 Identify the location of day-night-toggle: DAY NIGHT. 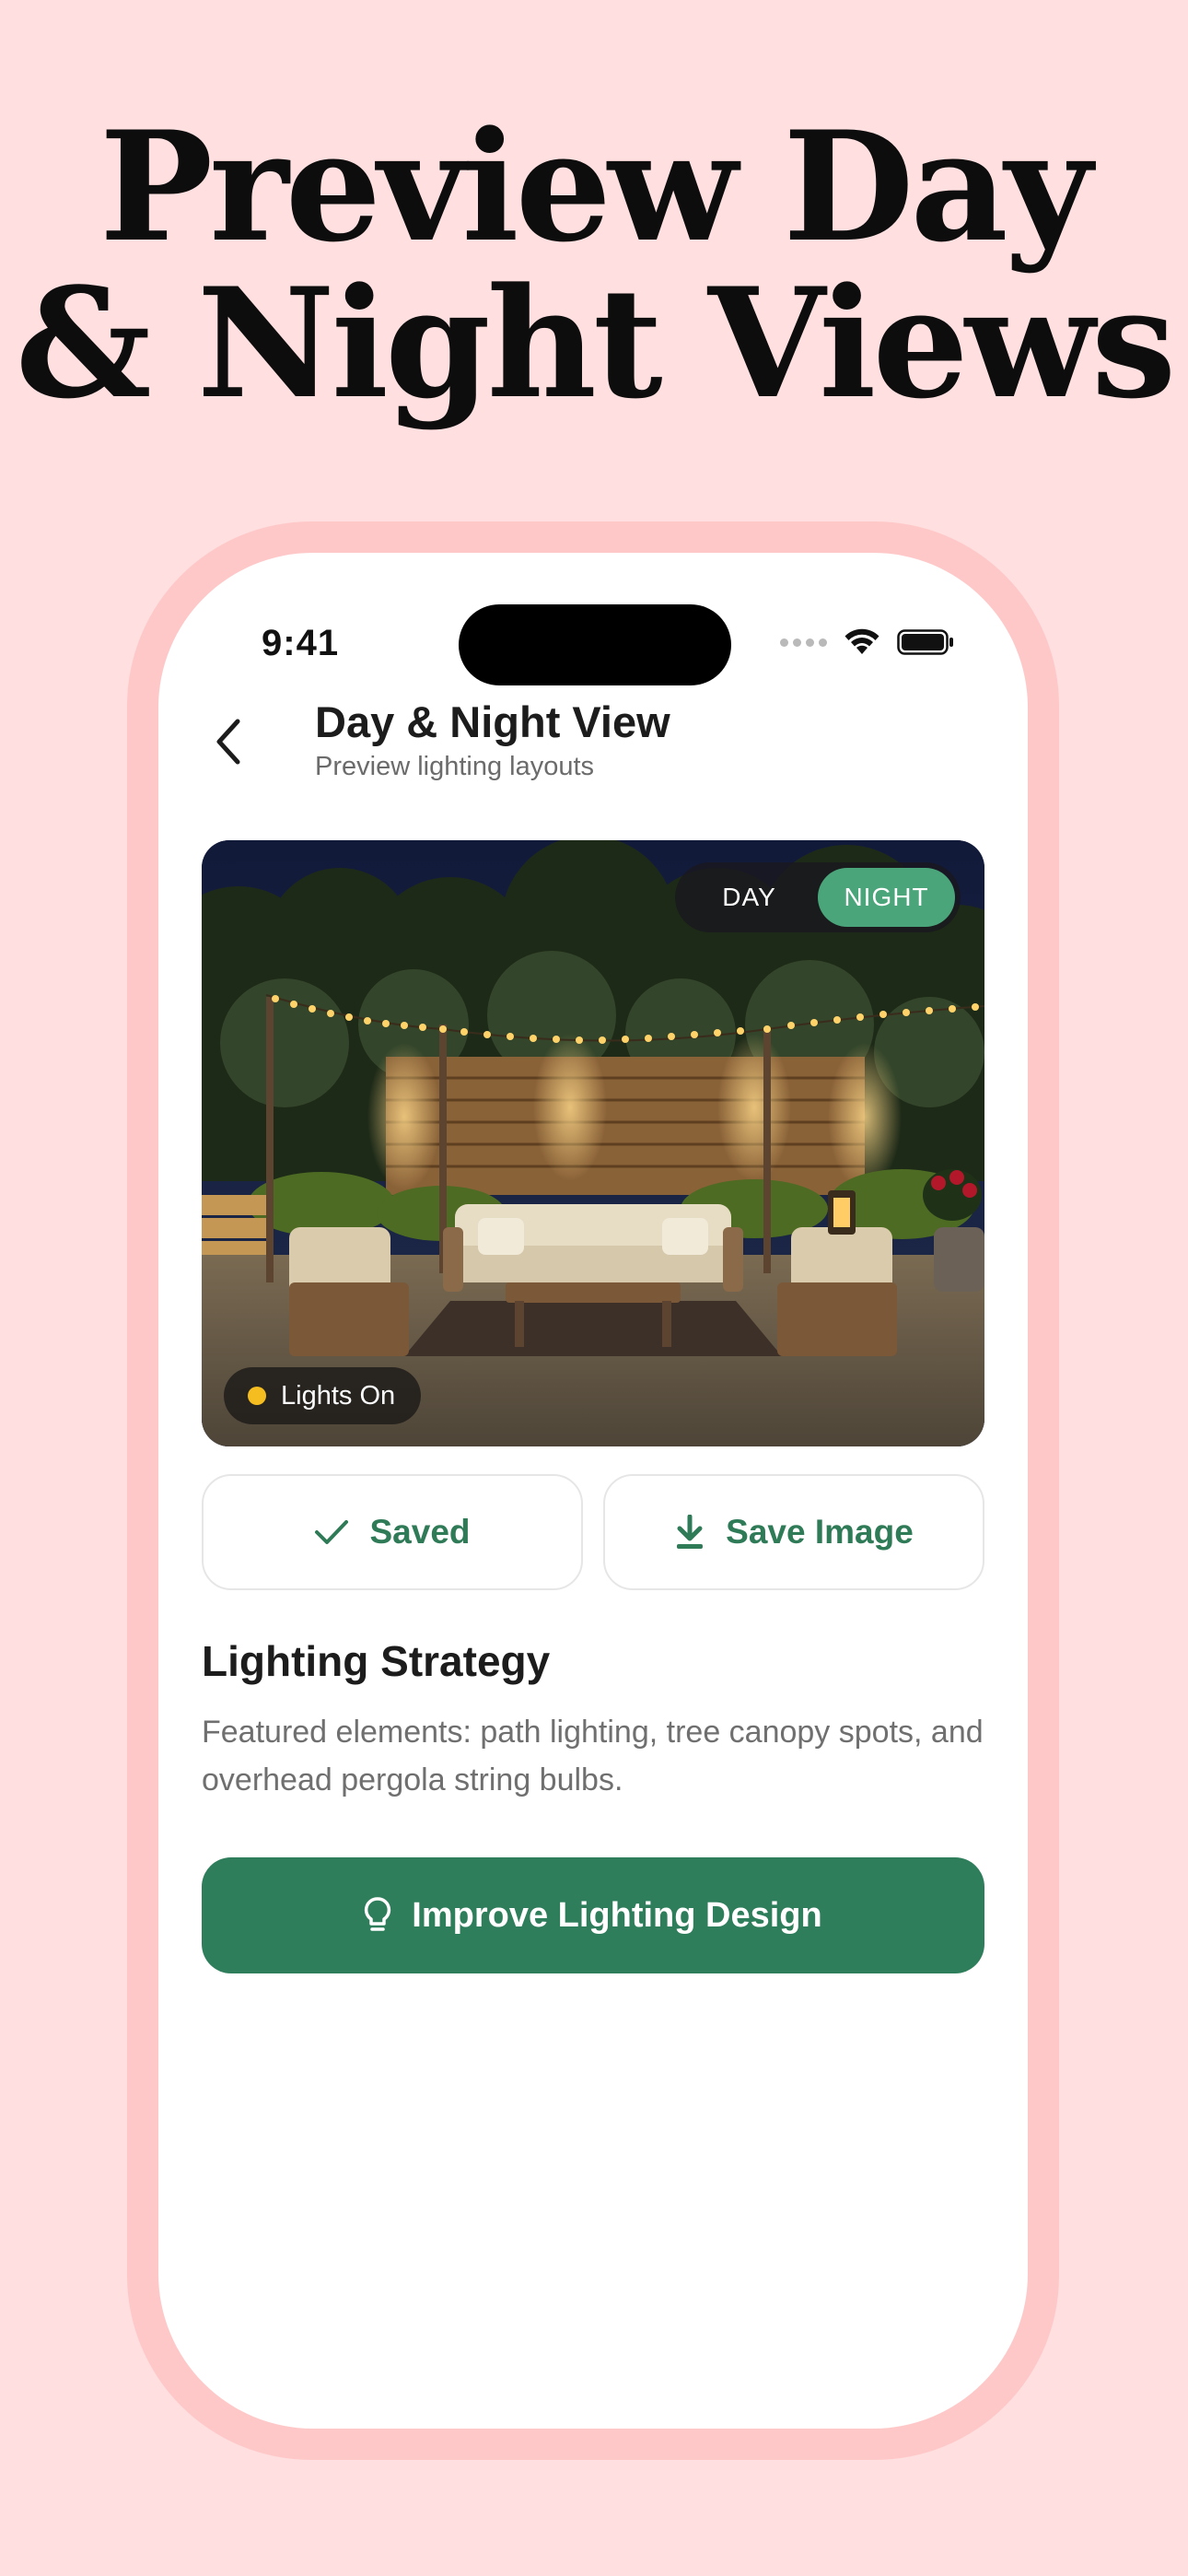
(818, 897).